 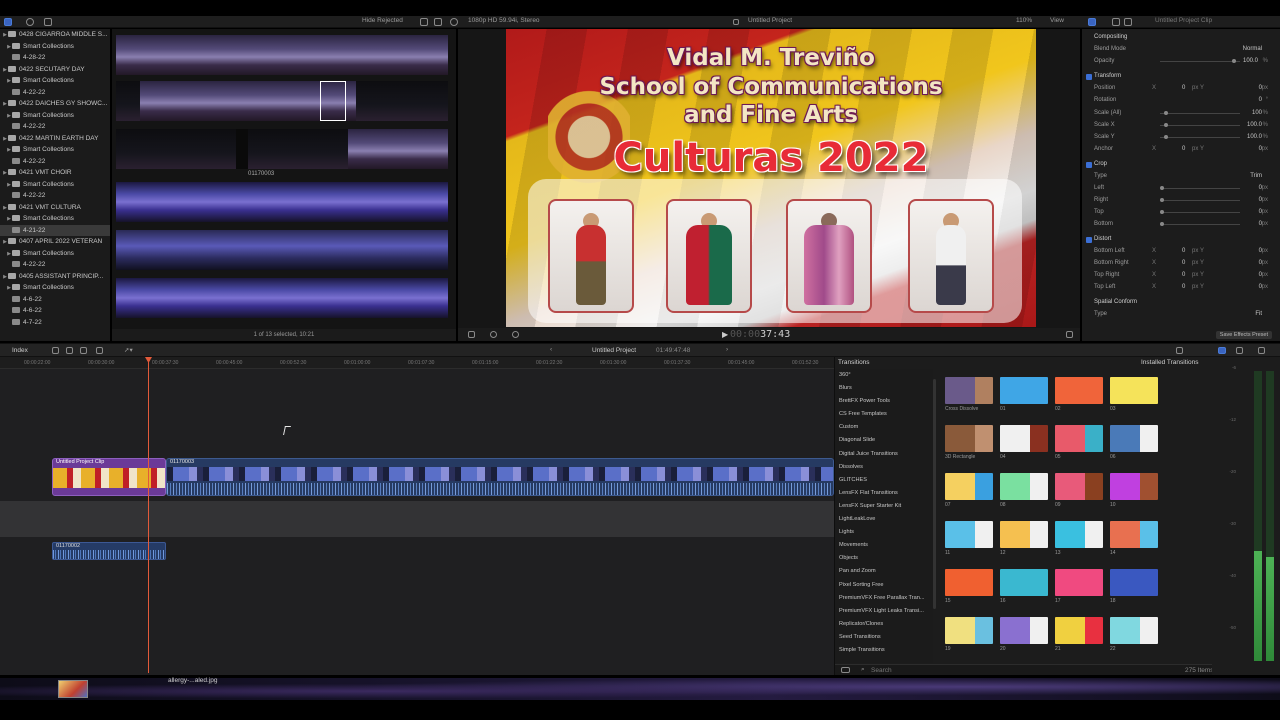 What do you see at coordinates (845, 670) in the screenshot?
I see `sidebar-toggle-icon` at bounding box center [845, 670].